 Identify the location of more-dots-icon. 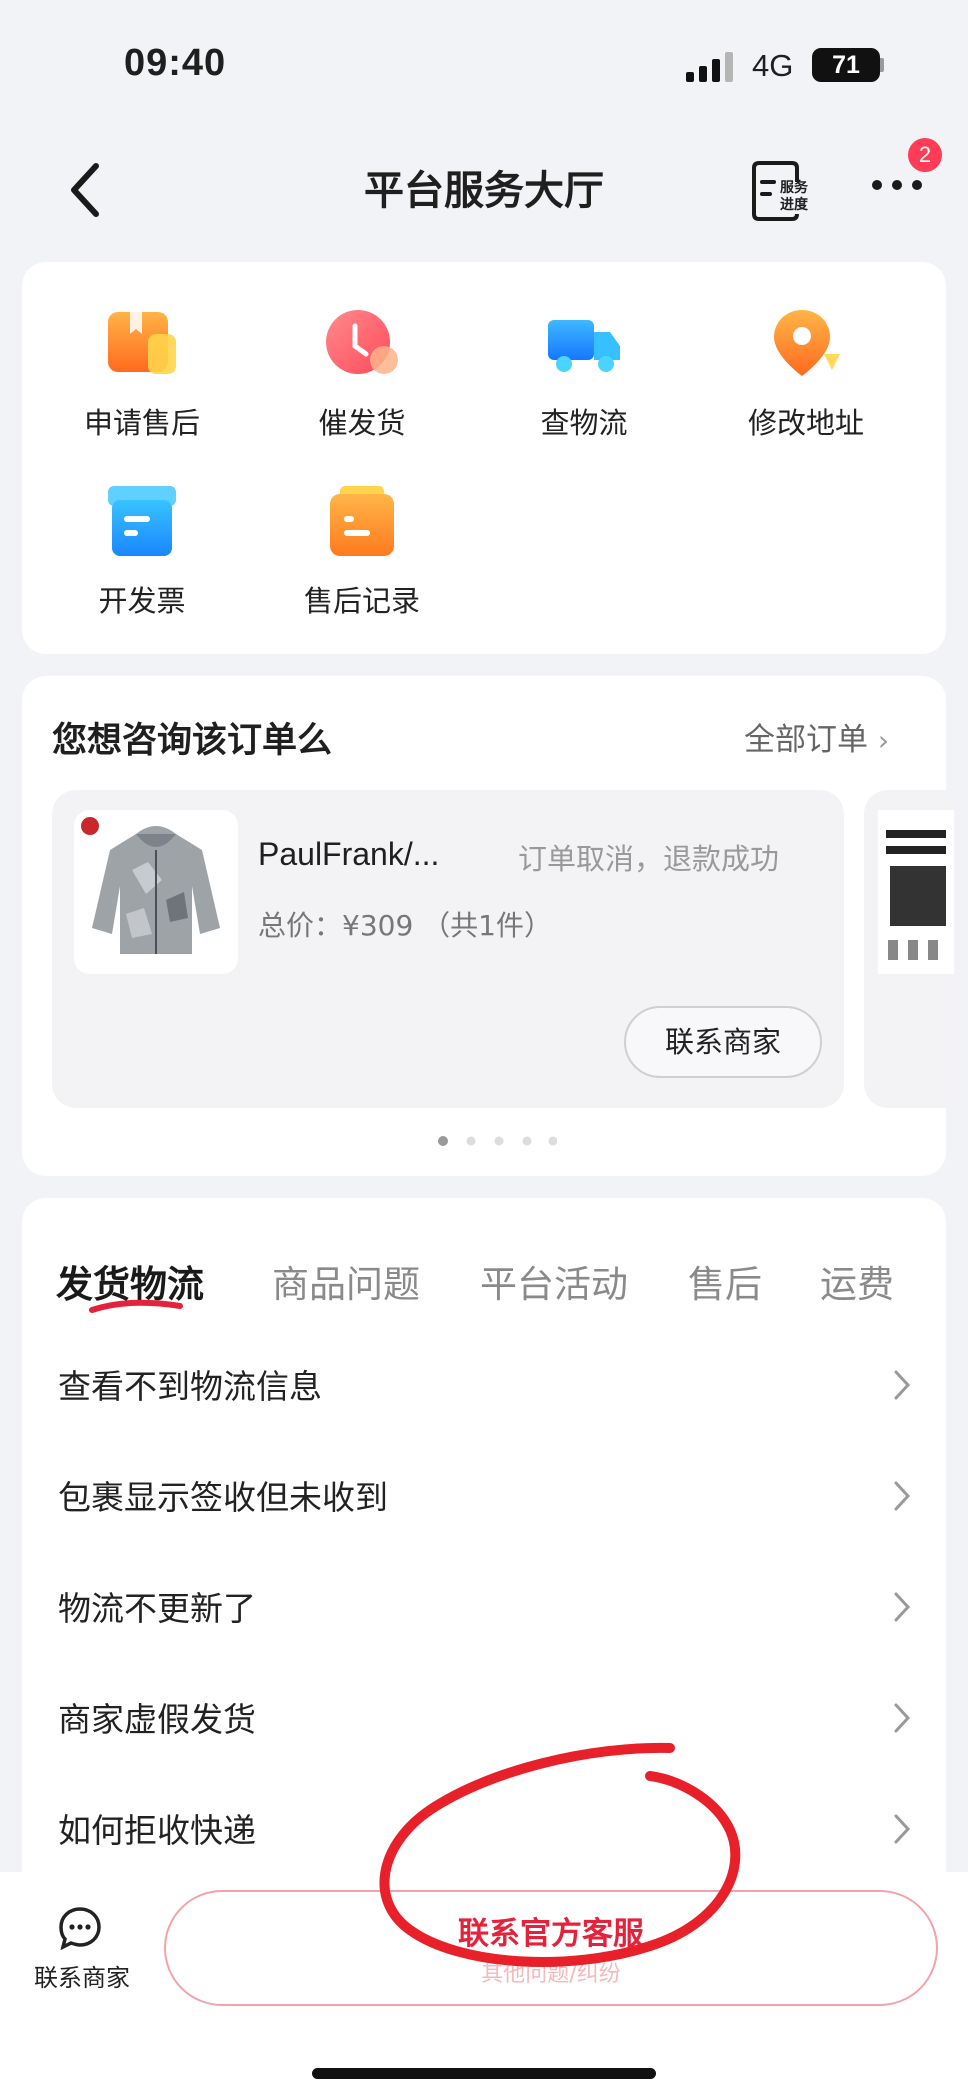
(897, 185).